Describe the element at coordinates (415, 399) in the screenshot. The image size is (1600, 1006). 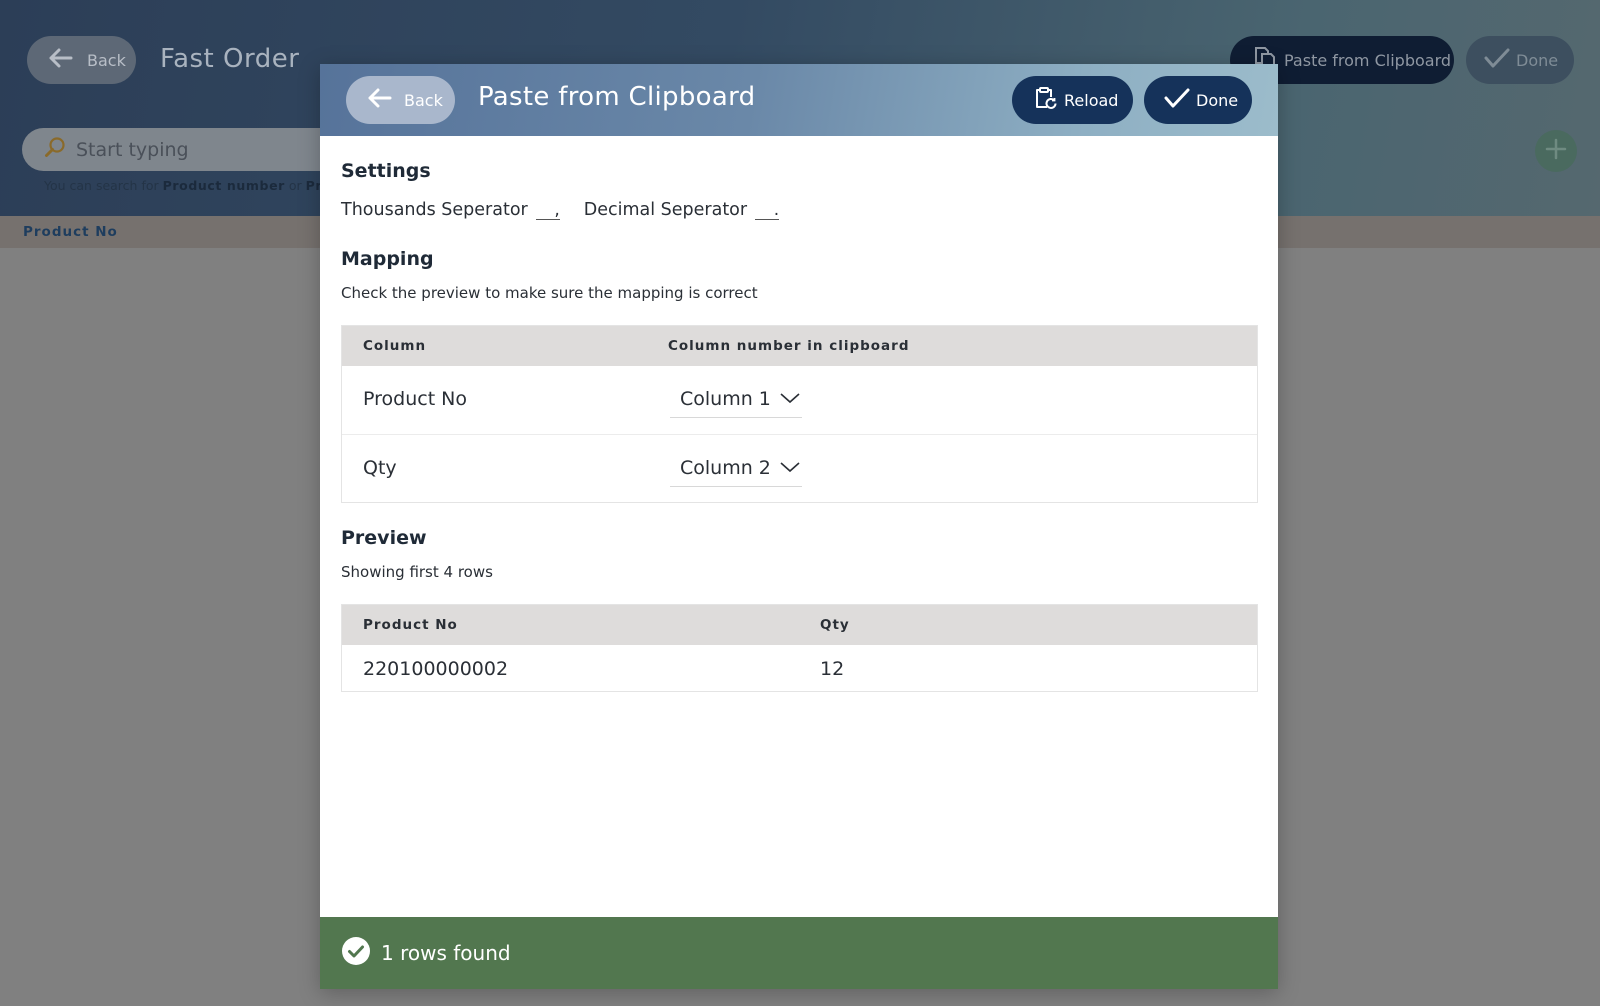
I see `mapping-column-label: Product No` at that location.